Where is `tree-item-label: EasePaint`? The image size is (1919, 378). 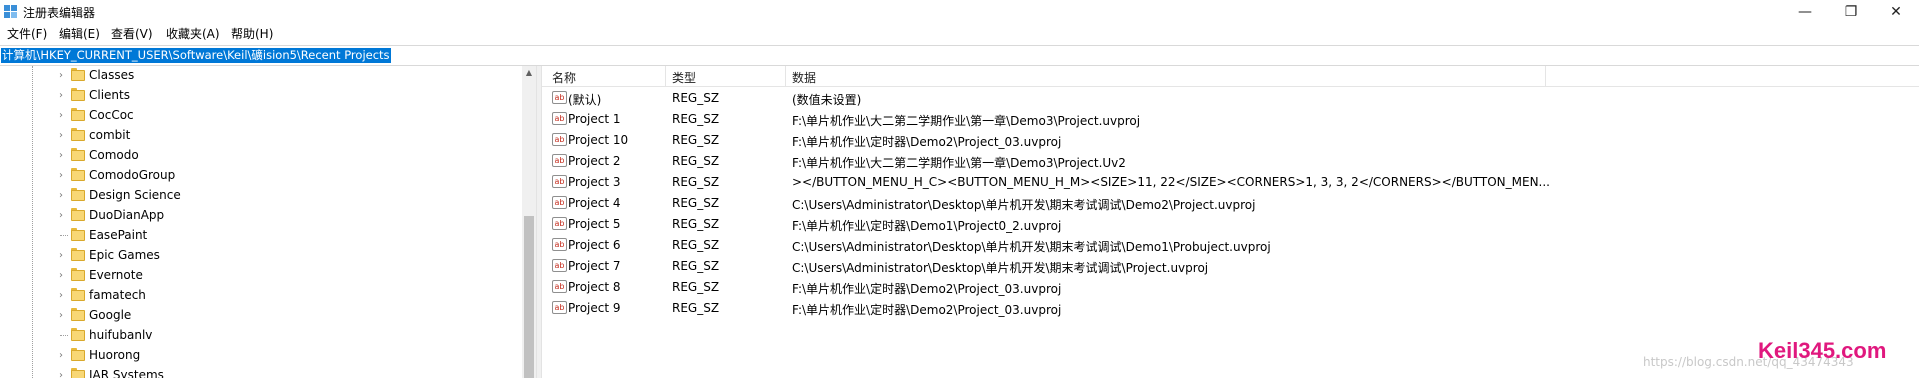 tree-item-label: EasePaint is located at coordinates (118, 235).